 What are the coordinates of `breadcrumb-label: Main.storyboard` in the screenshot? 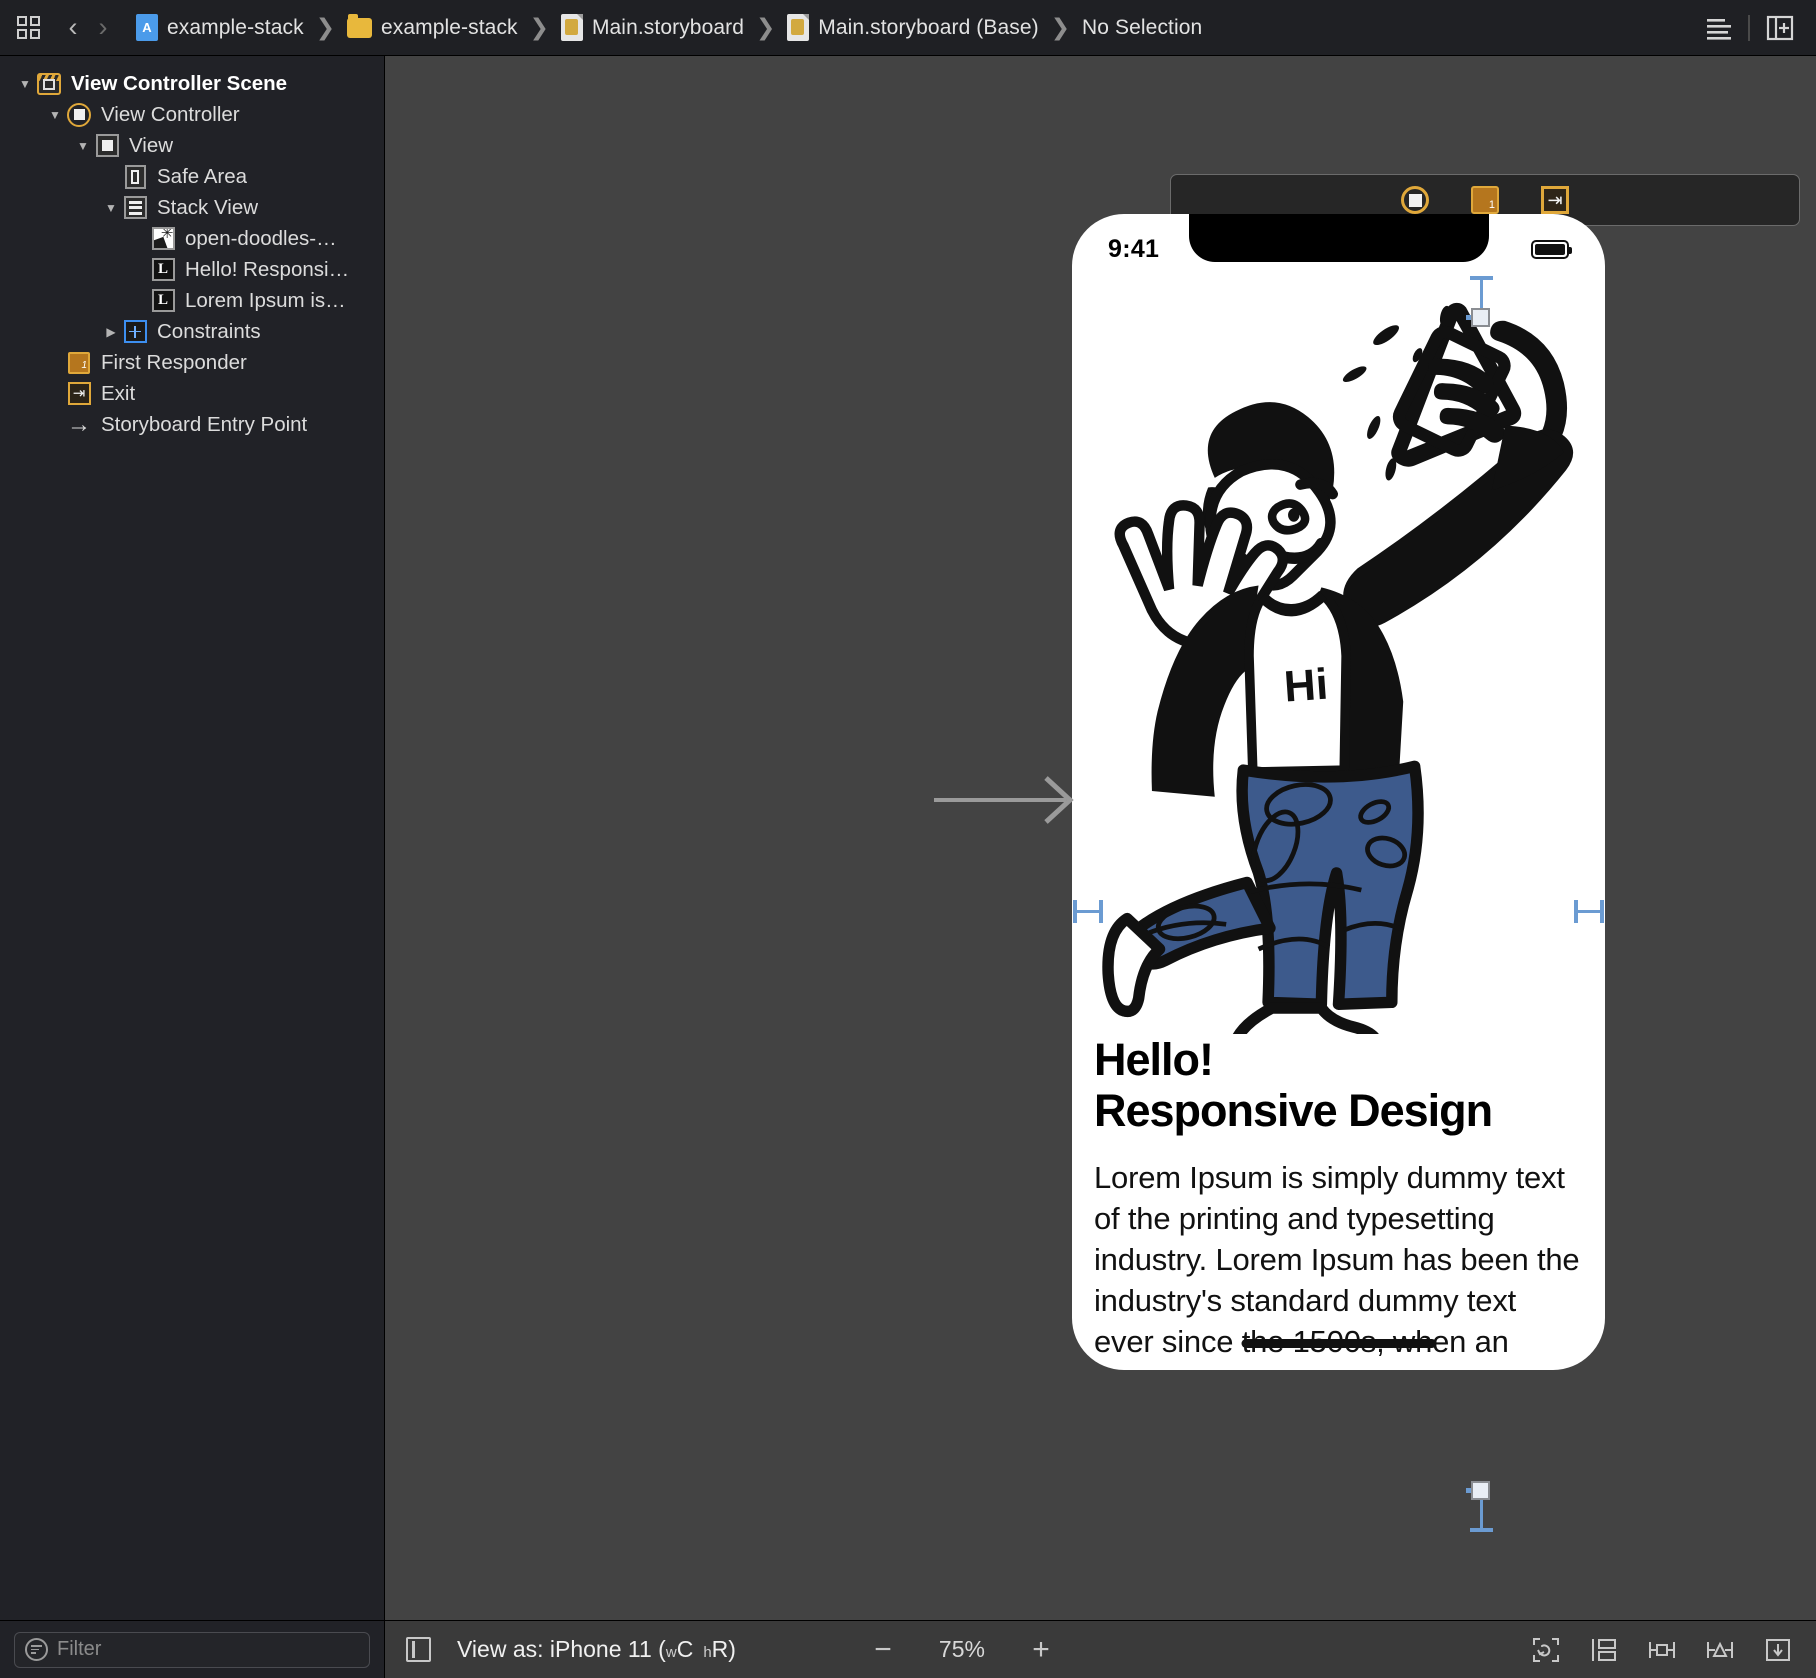 It's located at (668, 27).